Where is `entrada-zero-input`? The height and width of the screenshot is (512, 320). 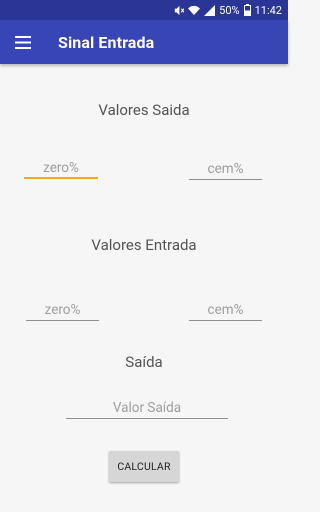 entrada-zero-input is located at coordinates (62, 310).